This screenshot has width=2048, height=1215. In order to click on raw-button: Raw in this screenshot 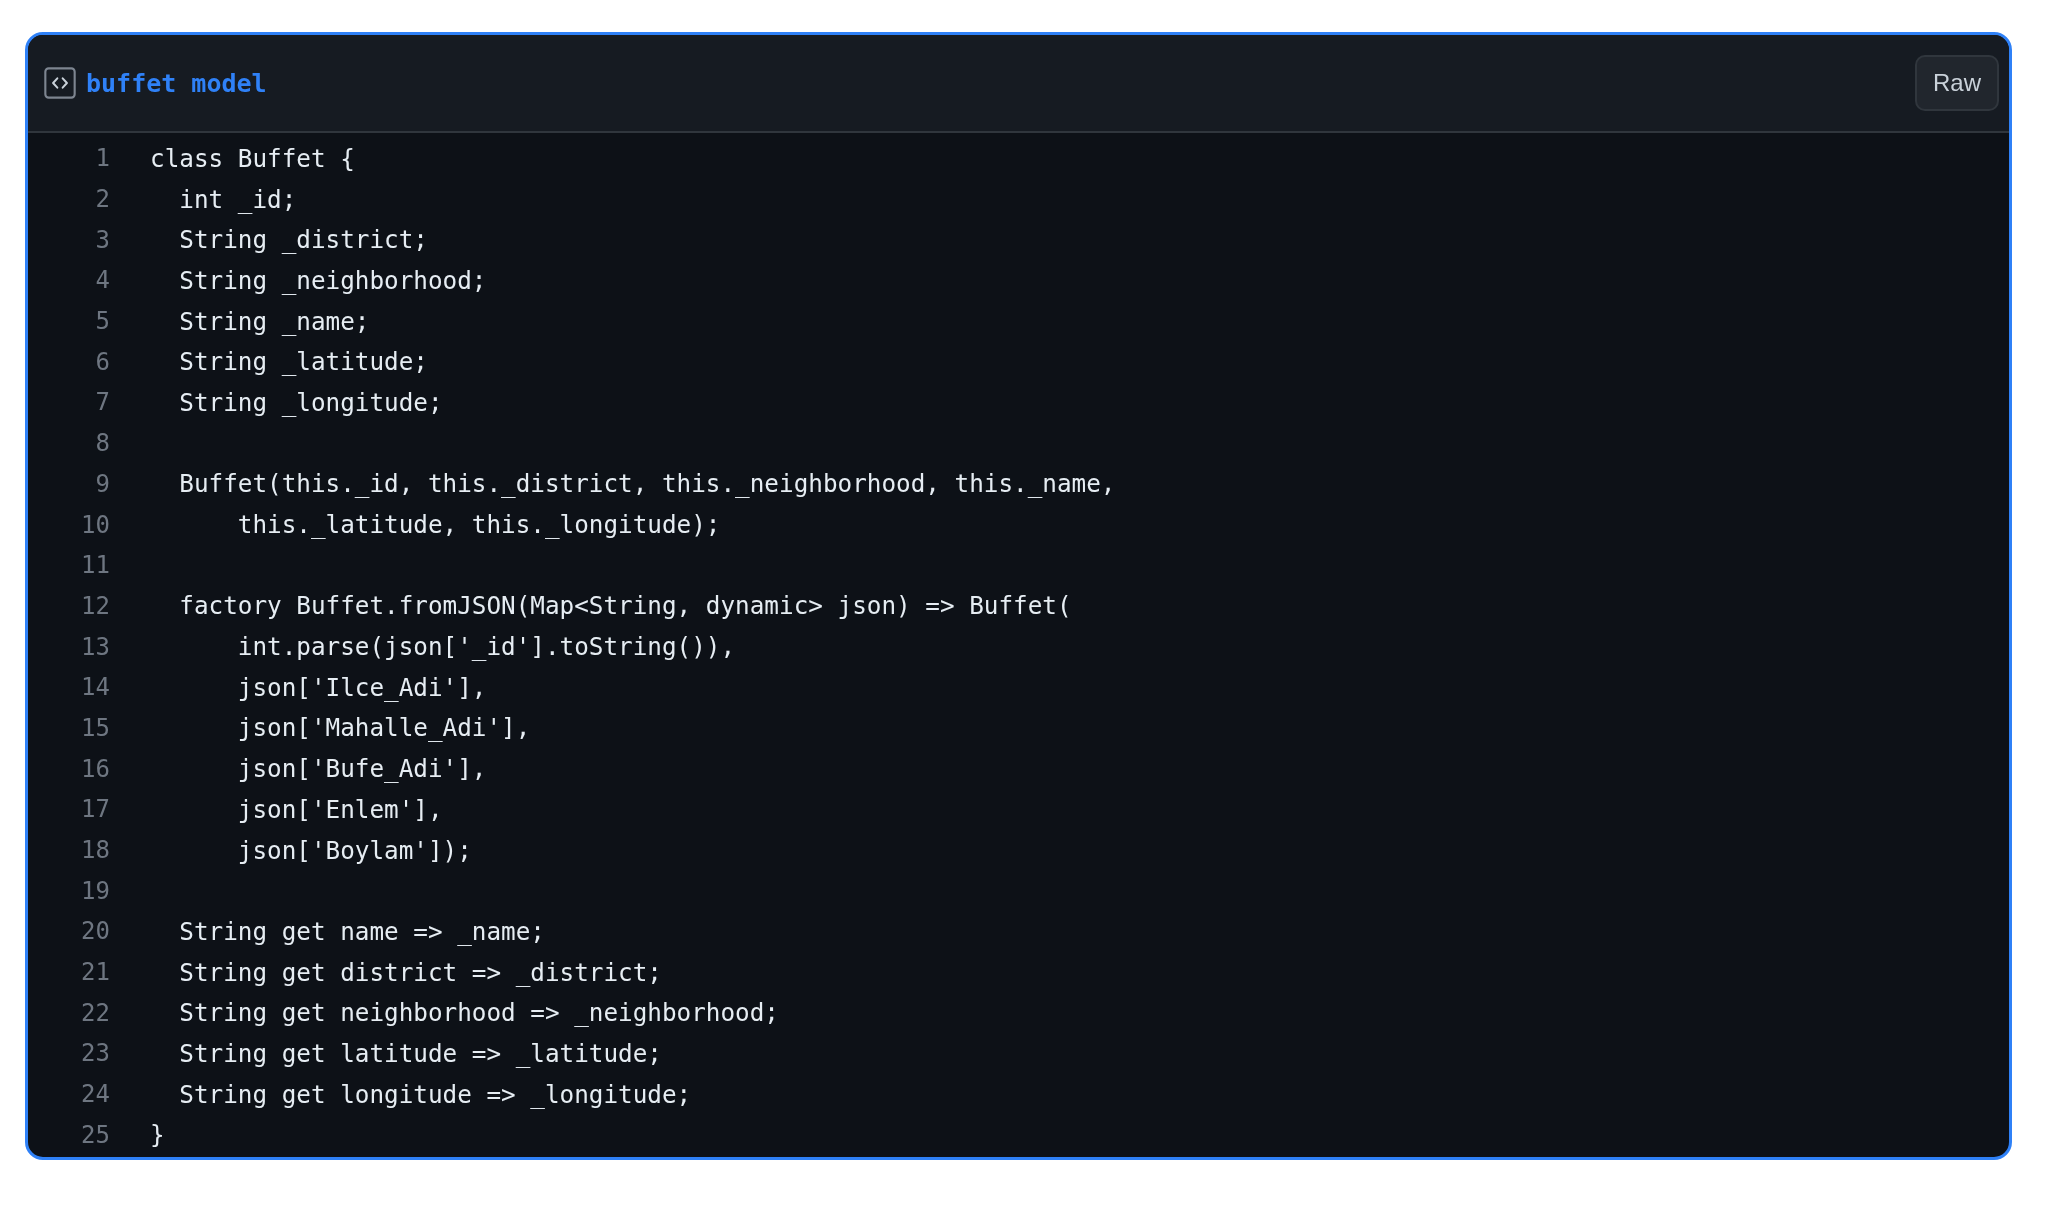, I will do `click(1957, 83)`.